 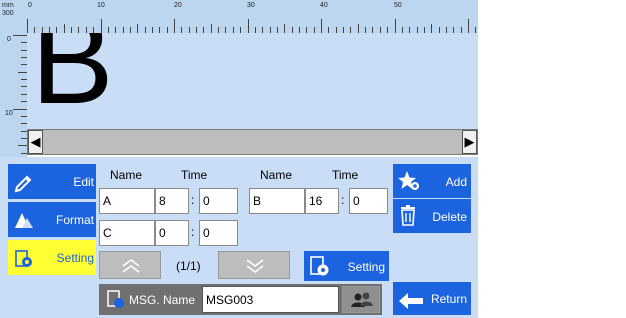 I want to click on hour-field-3: 0, so click(x=172, y=233).